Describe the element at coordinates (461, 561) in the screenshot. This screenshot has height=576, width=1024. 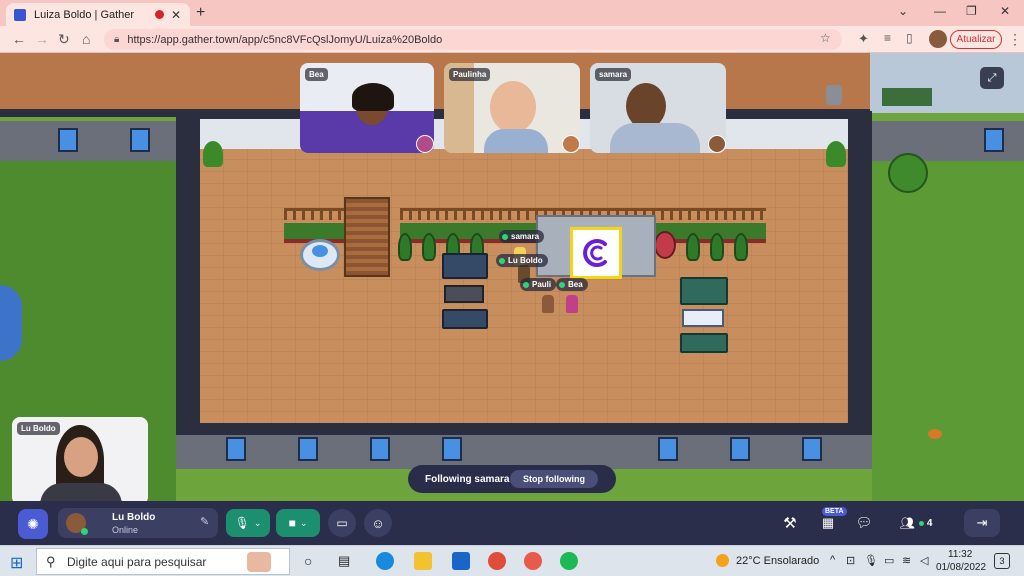
I see `mail-icon` at that location.